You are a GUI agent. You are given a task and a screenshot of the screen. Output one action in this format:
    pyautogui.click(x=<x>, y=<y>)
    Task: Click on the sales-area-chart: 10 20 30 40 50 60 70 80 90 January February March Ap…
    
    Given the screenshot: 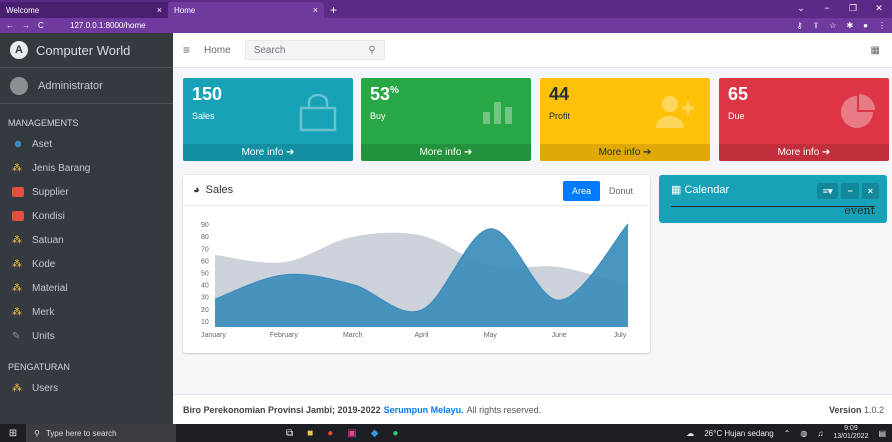 What is the action you would take?
    pyautogui.click(x=415, y=280)
    